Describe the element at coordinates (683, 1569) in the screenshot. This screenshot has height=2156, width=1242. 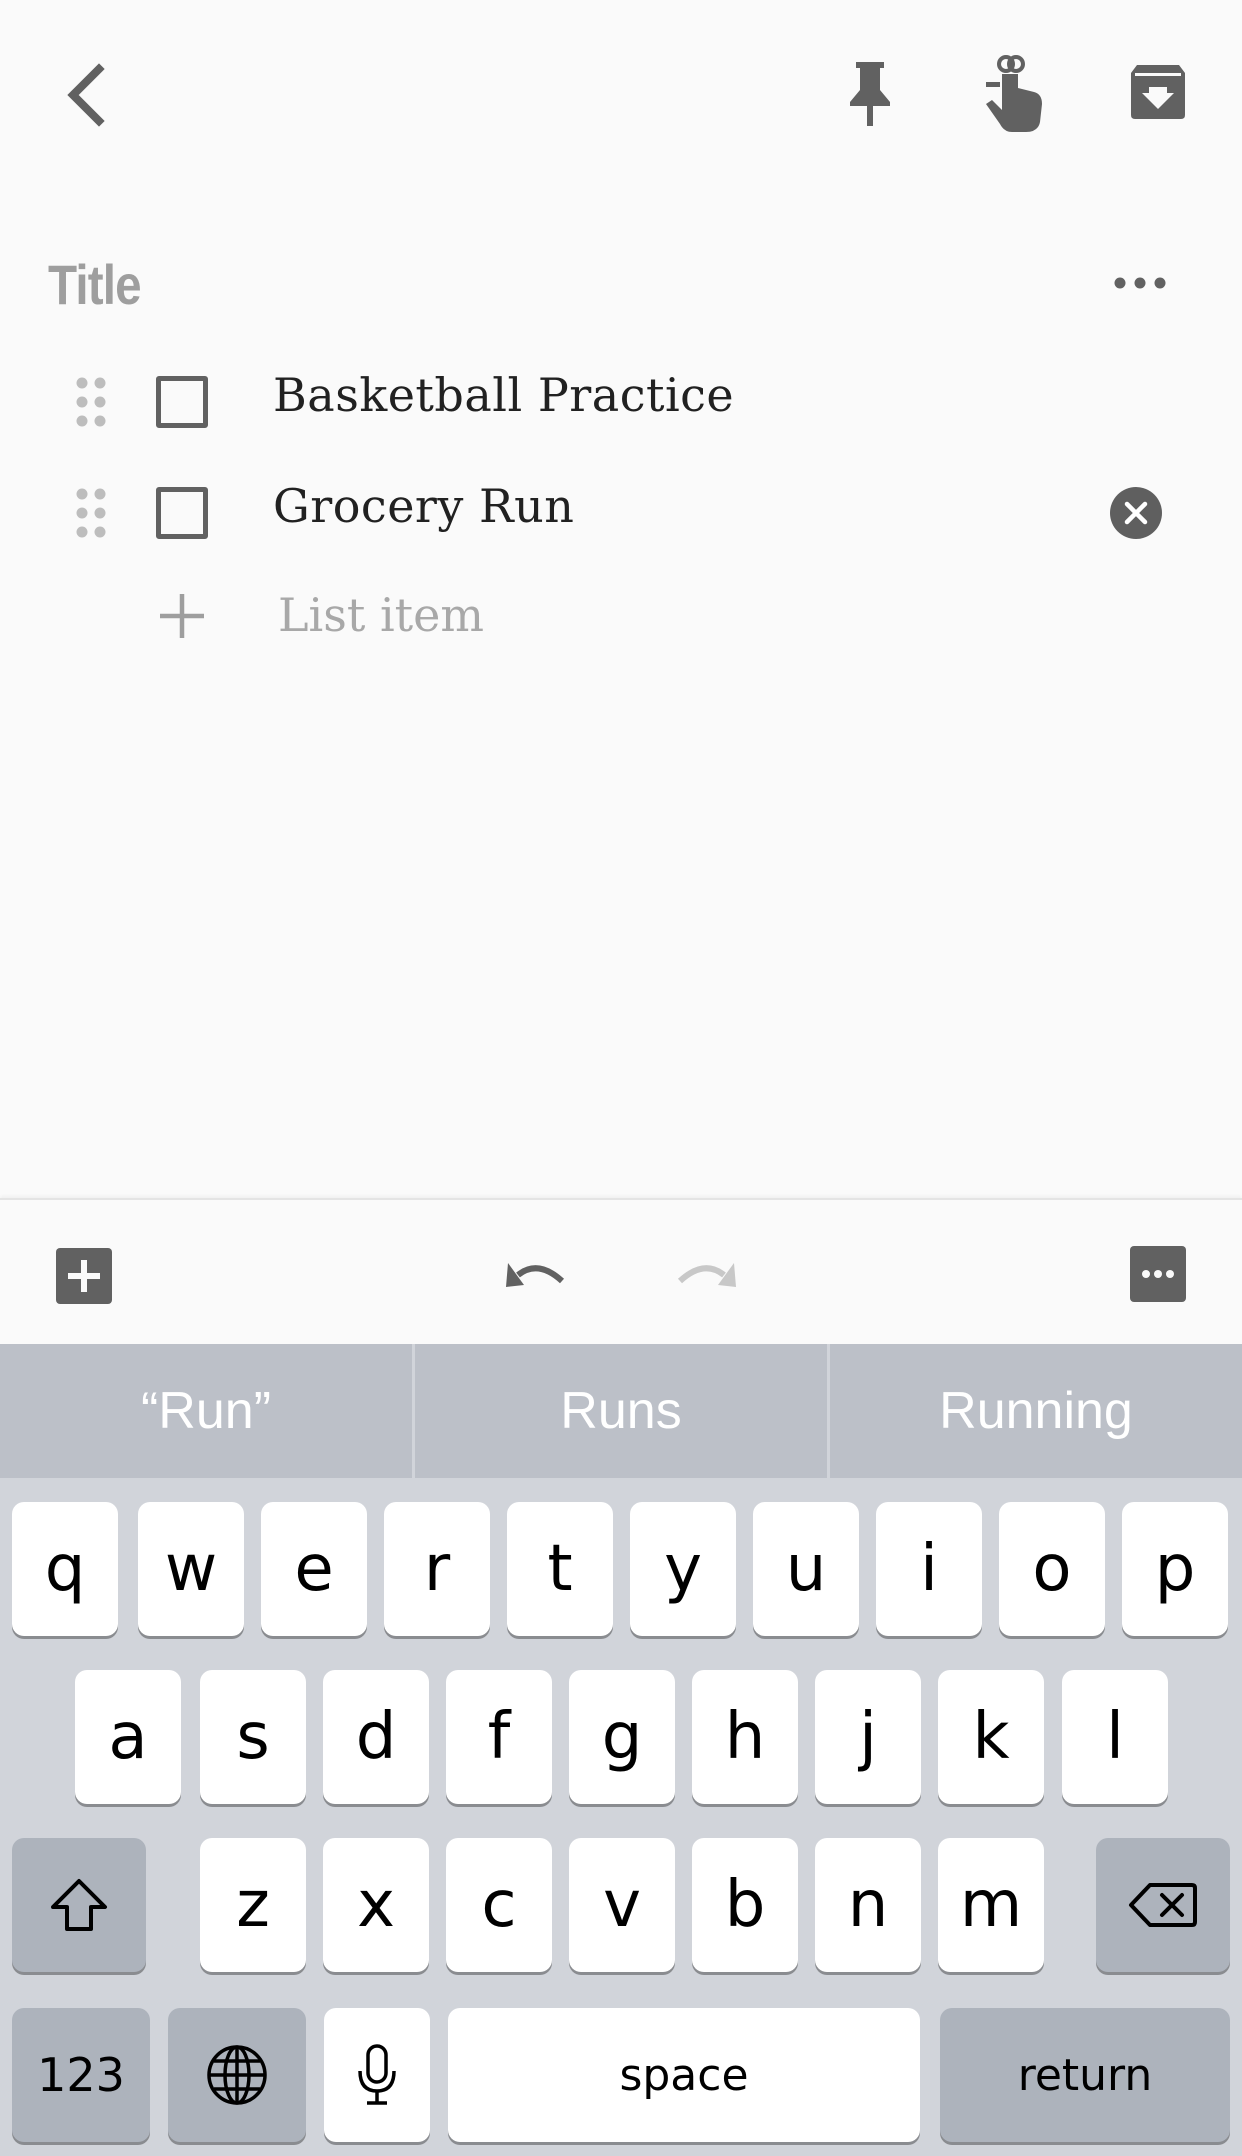
I see `key: y` at that location.